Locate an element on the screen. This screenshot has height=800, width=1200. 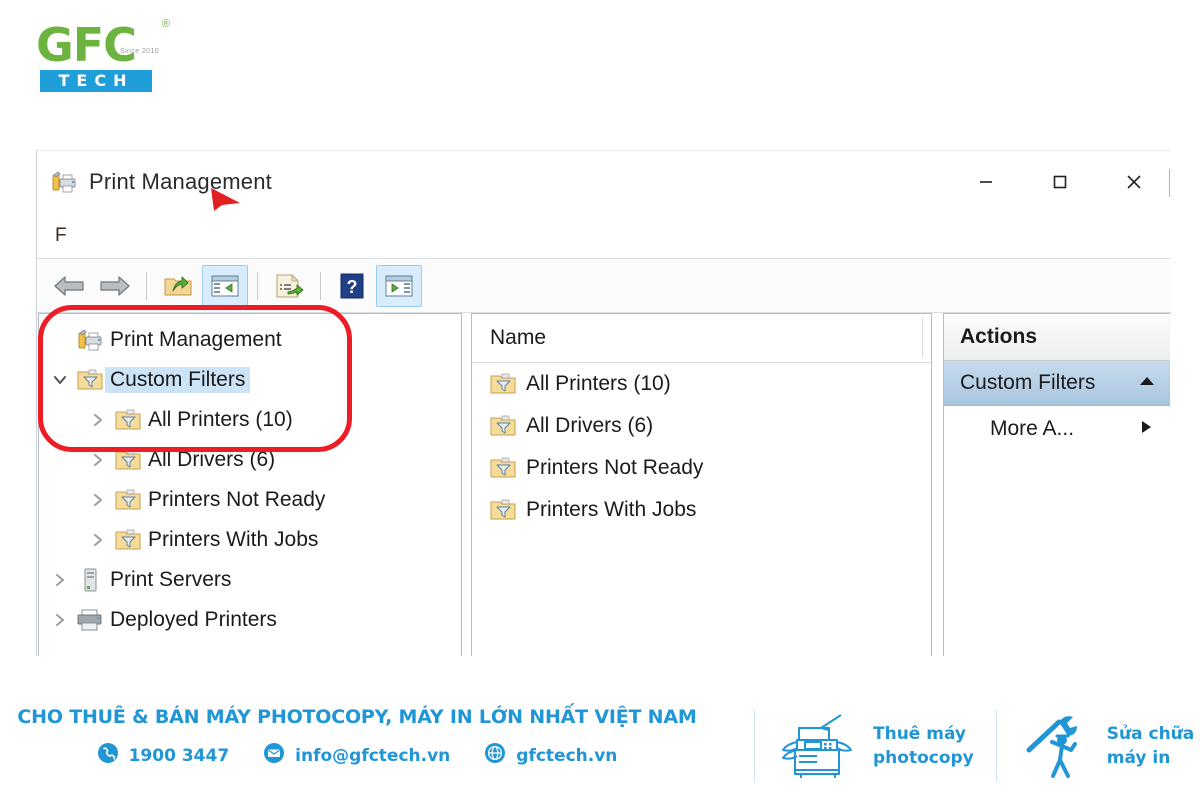
list-item: Printers Not Ready is located at coordinates (701, 468).